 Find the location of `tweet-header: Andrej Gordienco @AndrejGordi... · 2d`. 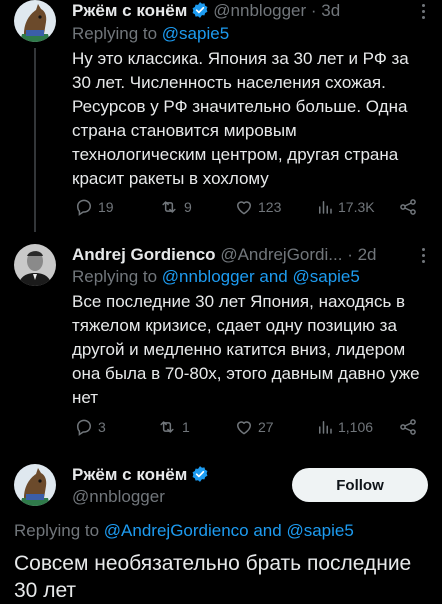

tweet-header: Andrej Gordienco @AndrejGordi... · 2d is located at coordinates (237, 255).